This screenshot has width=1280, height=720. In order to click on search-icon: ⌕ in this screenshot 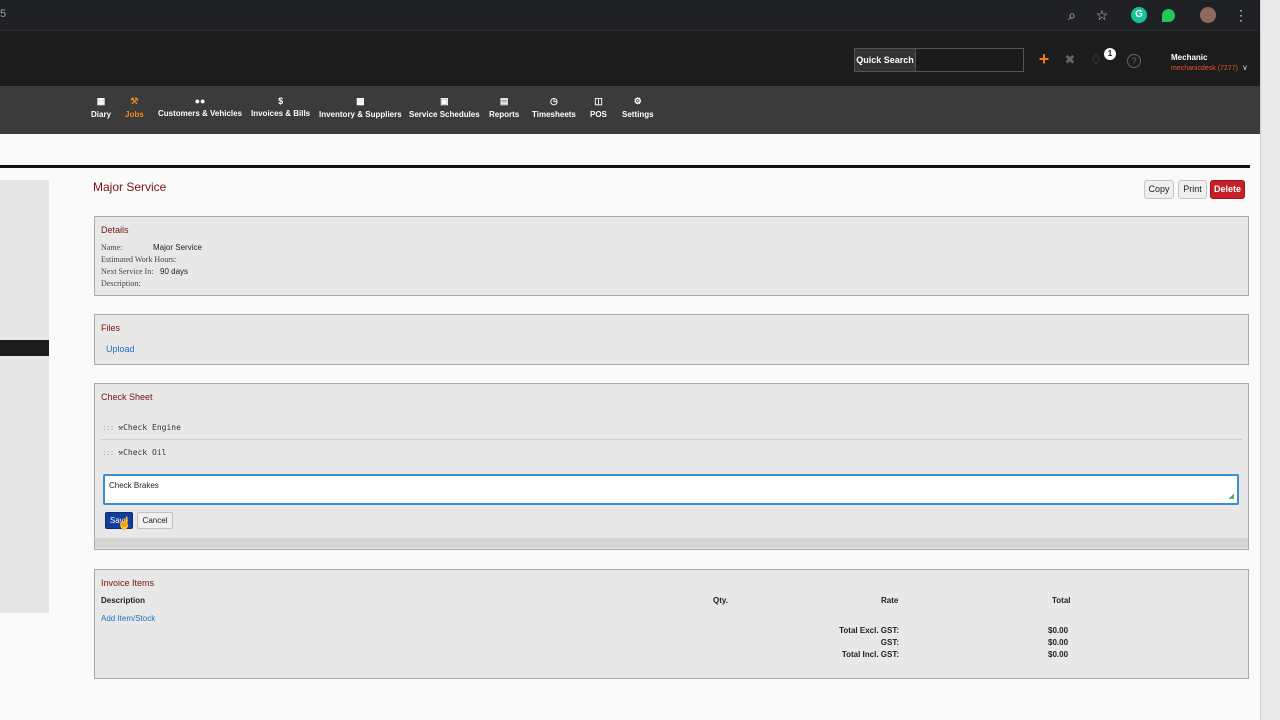, I will do `click(1072, 15)`.